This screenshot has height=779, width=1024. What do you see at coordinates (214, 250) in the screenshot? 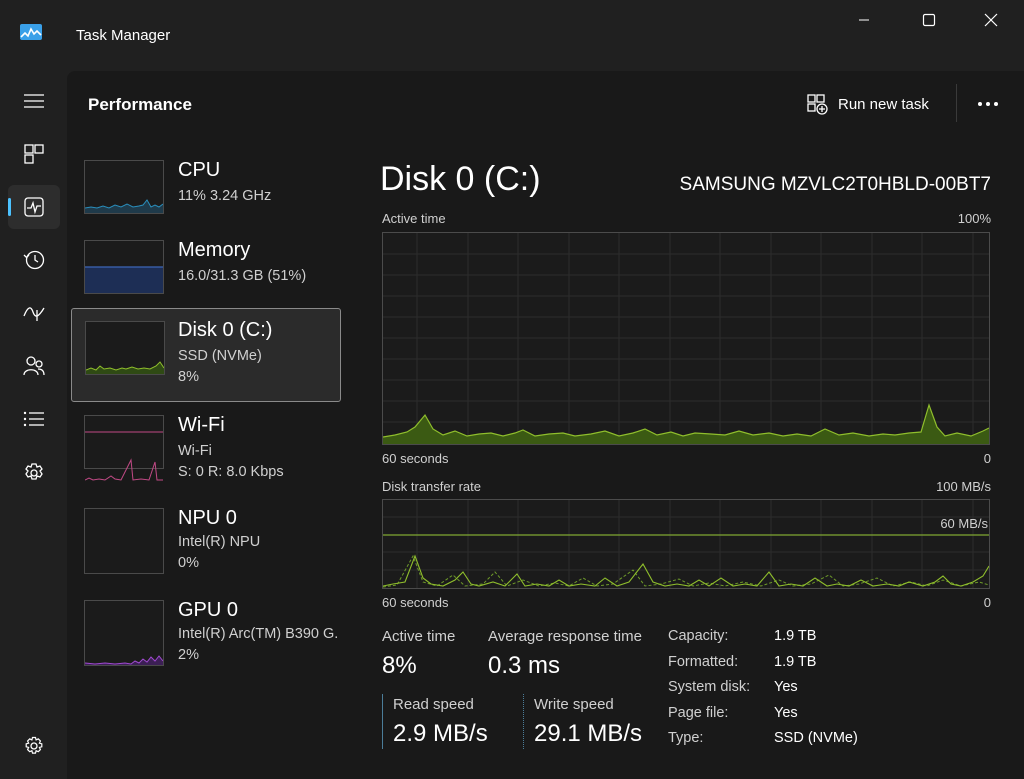
I see `device-name: Memory` at bounding box center [214, 250].